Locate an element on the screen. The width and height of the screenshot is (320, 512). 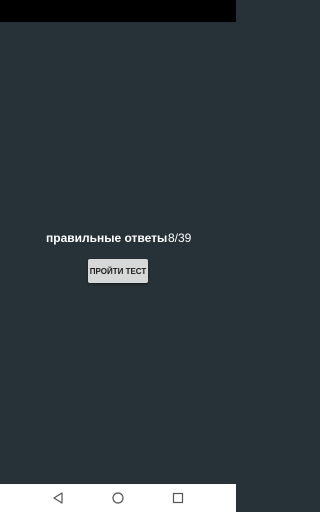
home-icon is located at coordinates (118, 498).